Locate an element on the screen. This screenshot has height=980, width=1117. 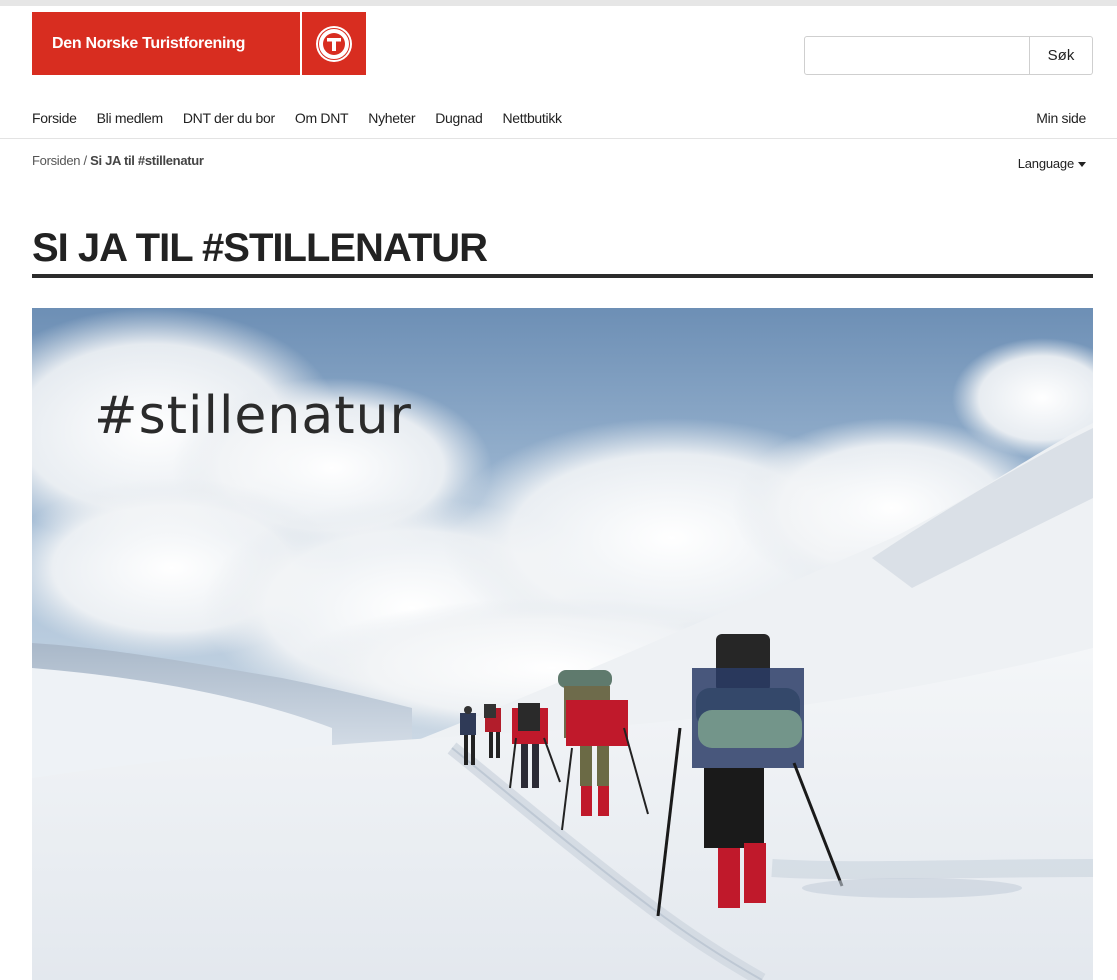
breadcrumb-home: Forsiden is located at coordinates (56, 160).